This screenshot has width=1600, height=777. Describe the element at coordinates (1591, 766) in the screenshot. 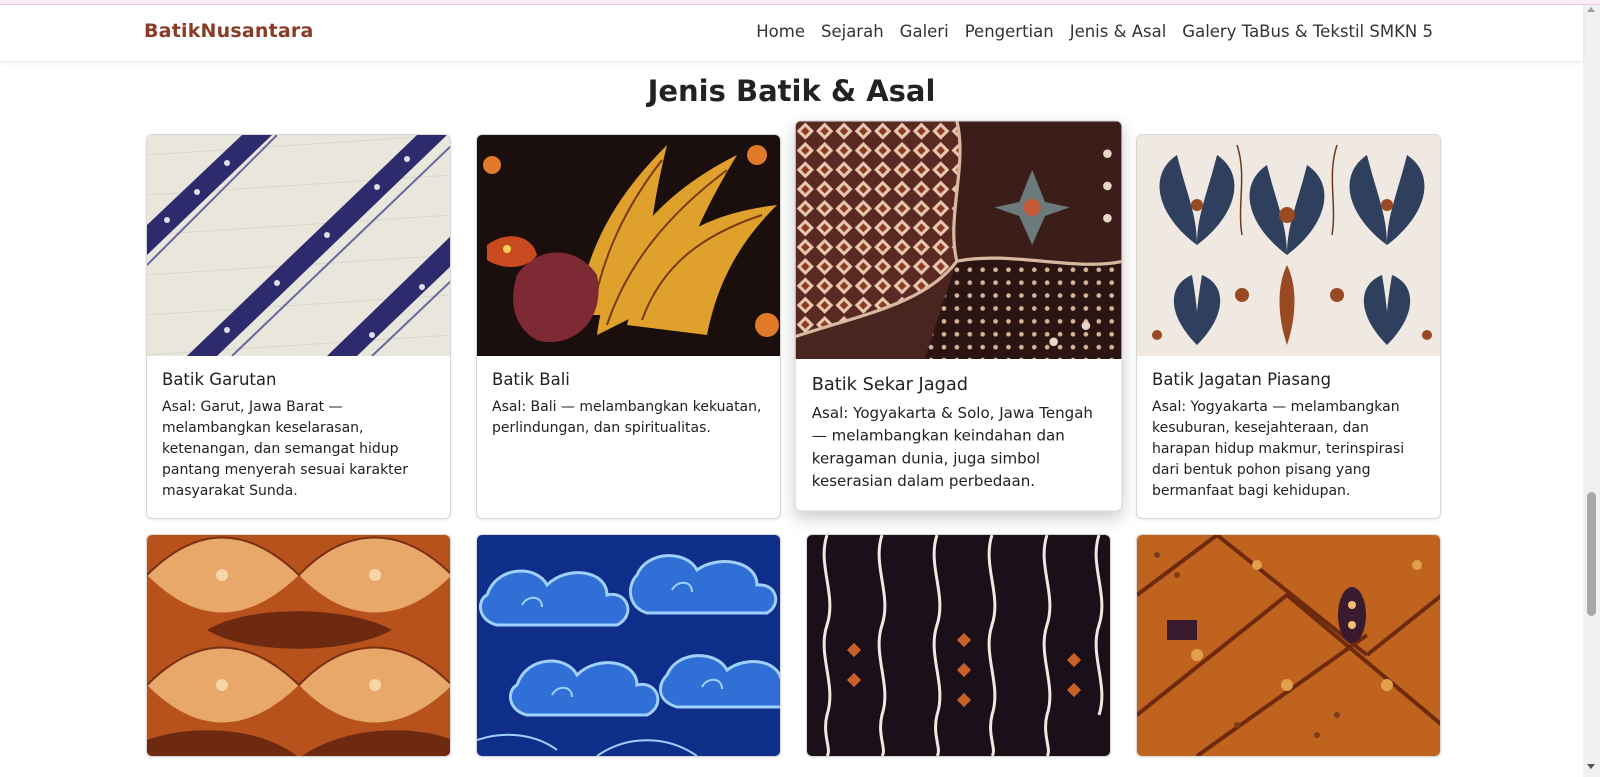

I see `scroll-down-icon` at that location.